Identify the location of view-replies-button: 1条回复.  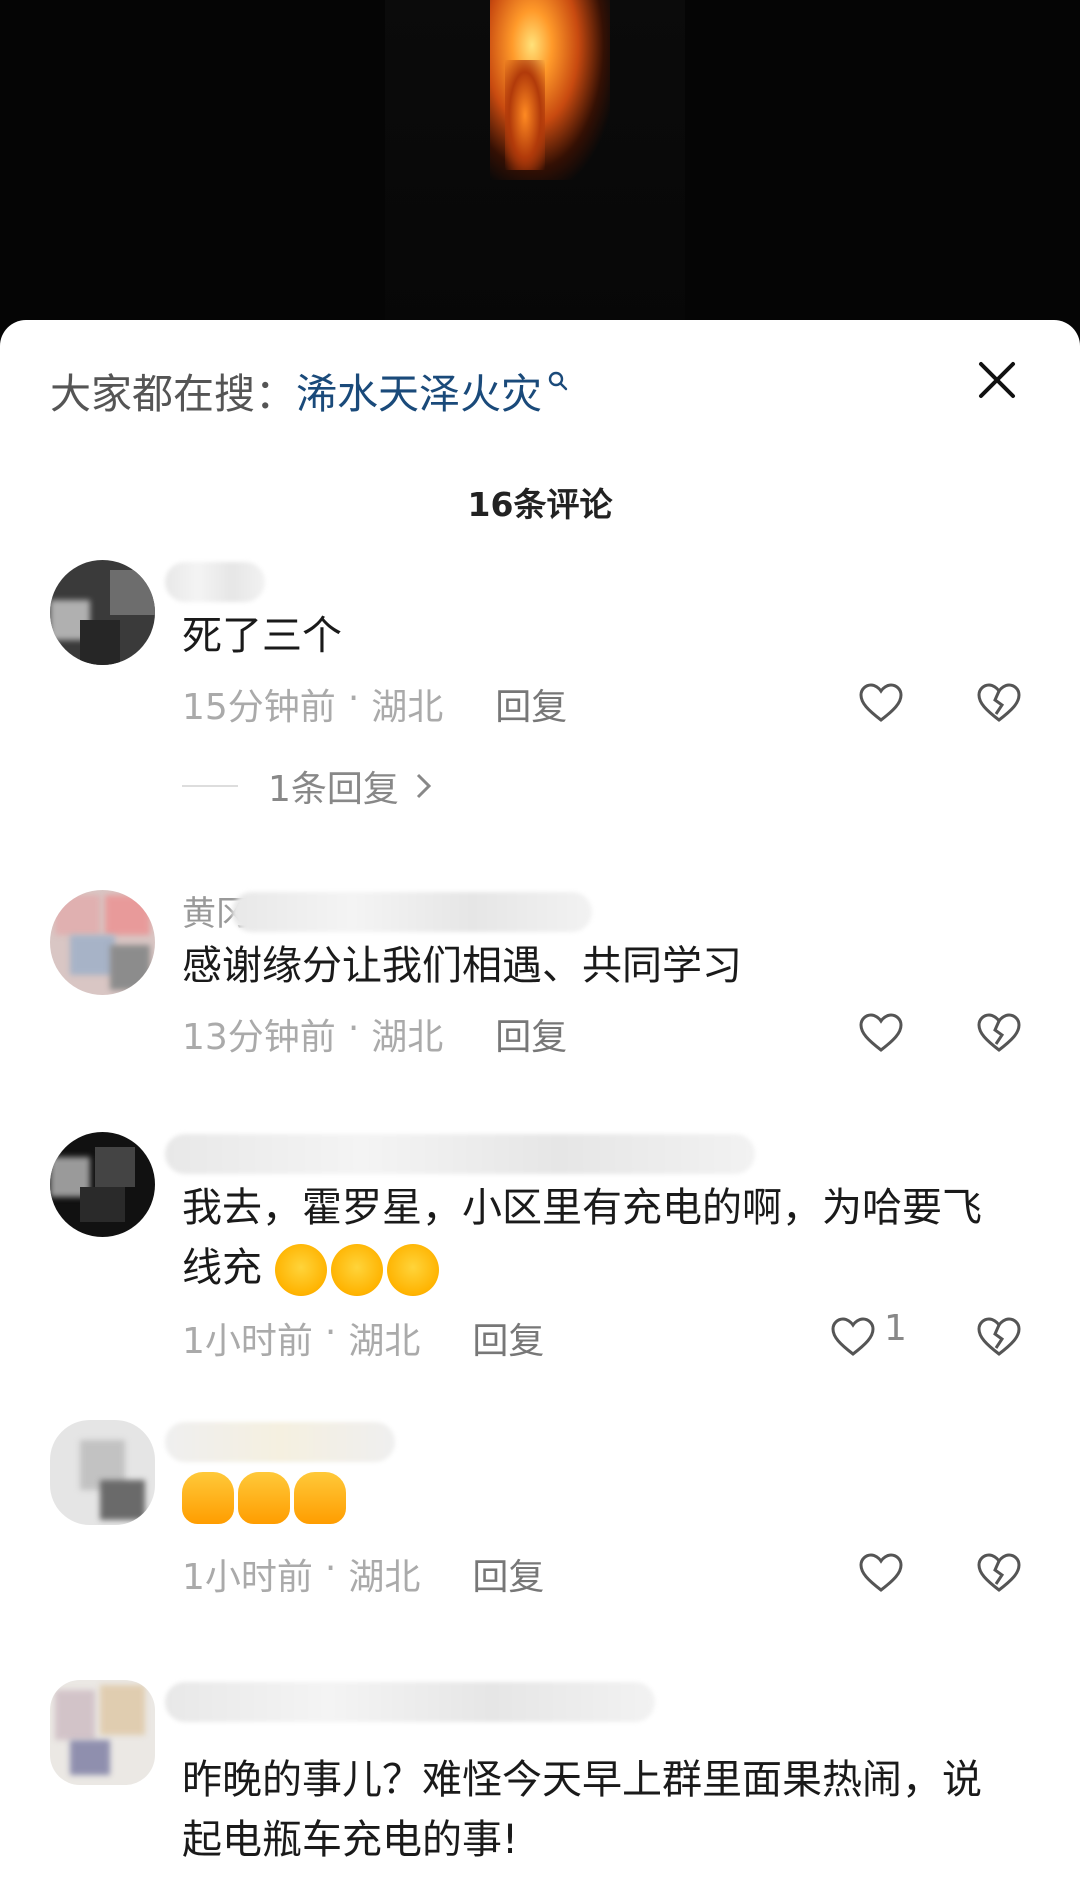
(308, 786).